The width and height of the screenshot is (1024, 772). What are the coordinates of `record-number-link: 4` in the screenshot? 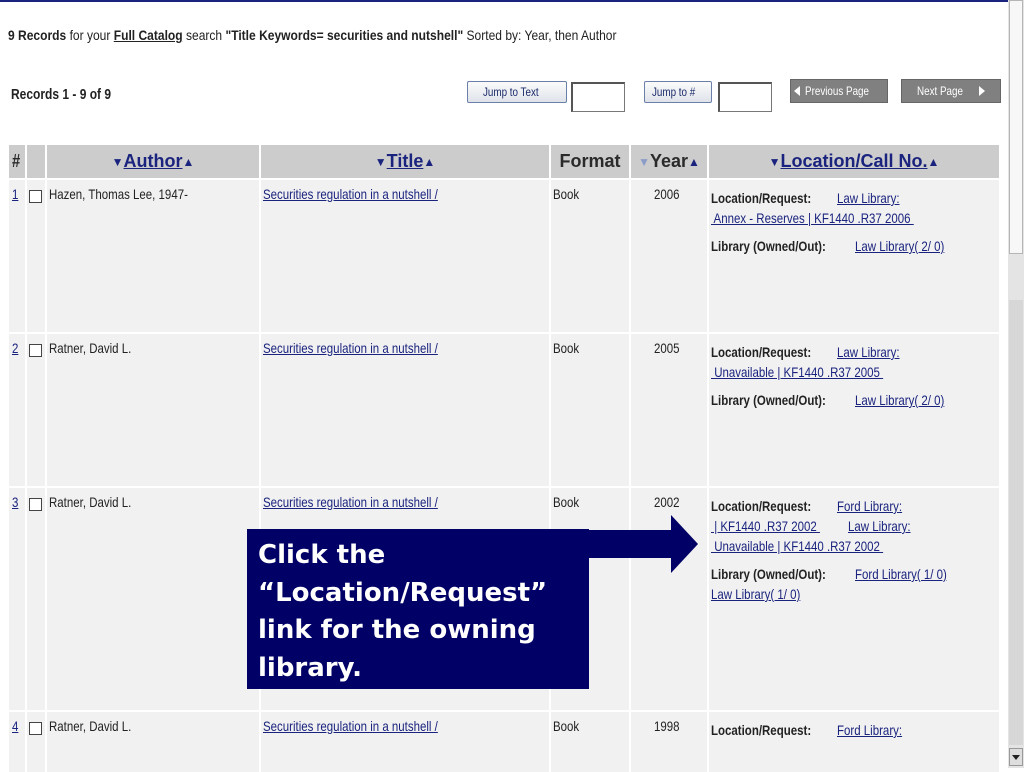 It's located at (15, 726).